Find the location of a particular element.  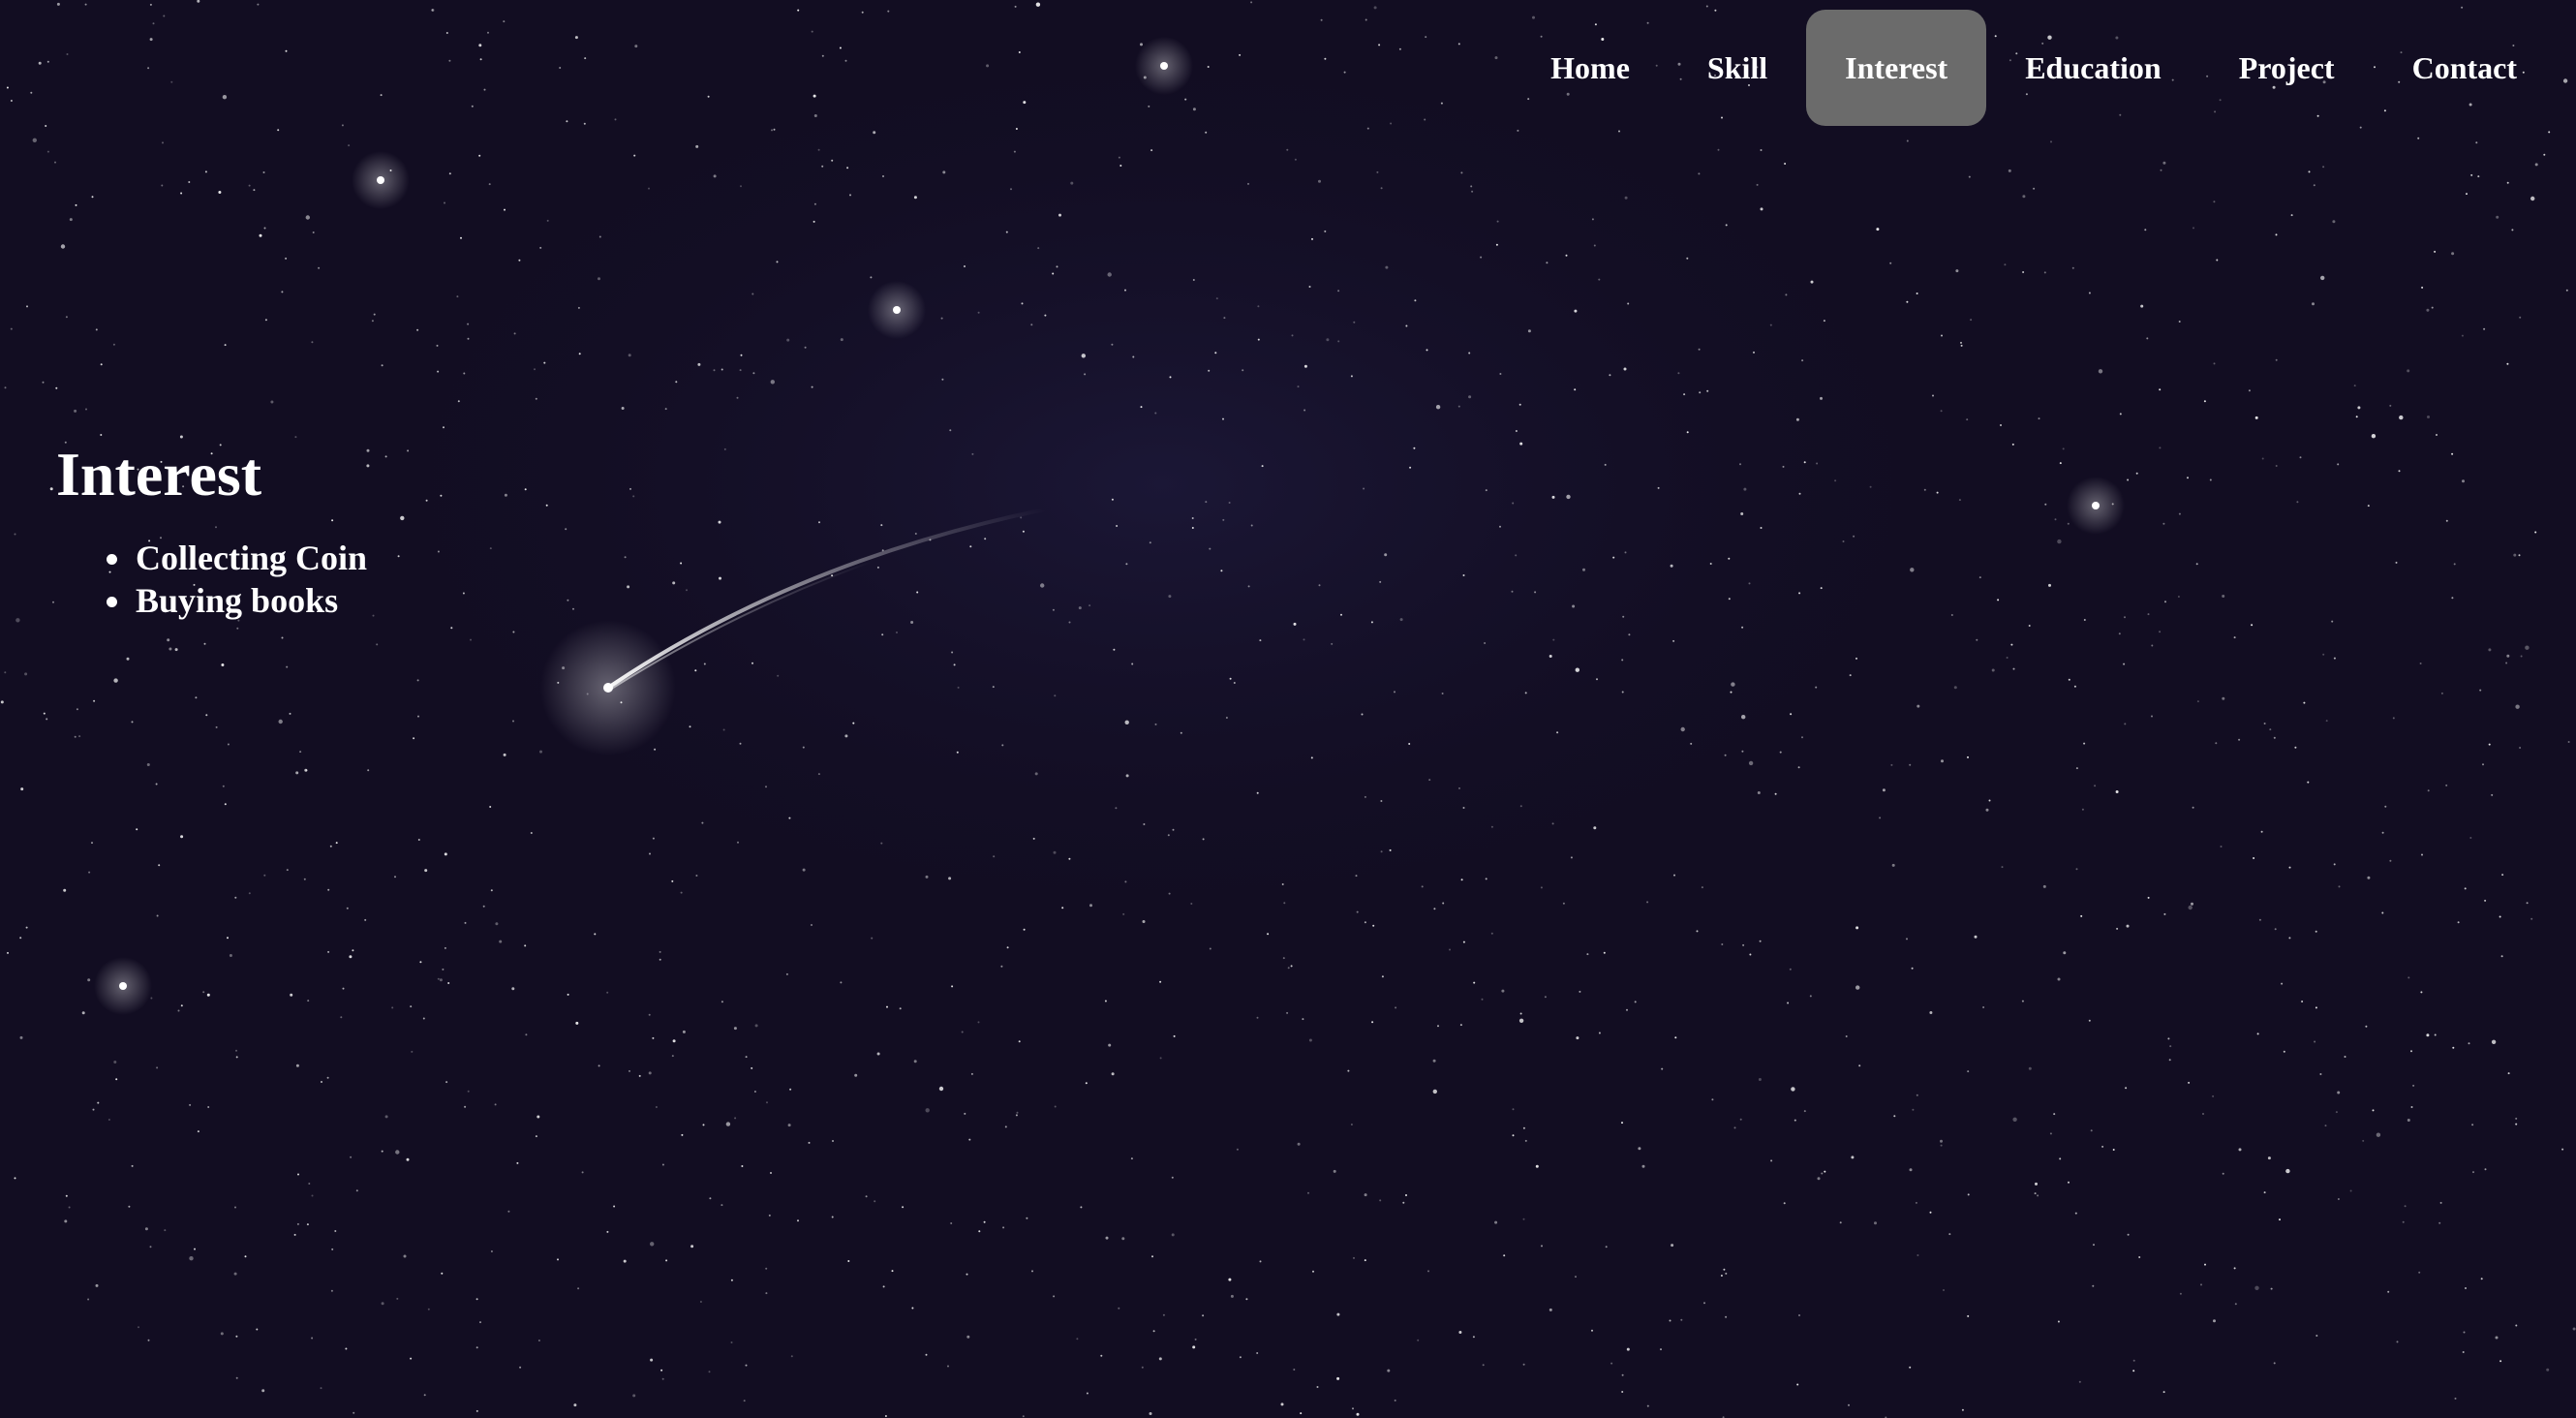

nav-project-link: Project is located at coordinates (2287, 68).